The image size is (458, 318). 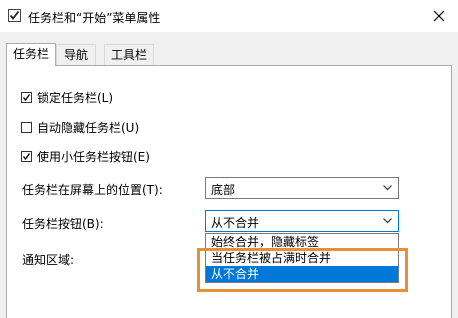 I want to click on taskbar-buttons-value: 从不合并, so click(x=235, y=223).